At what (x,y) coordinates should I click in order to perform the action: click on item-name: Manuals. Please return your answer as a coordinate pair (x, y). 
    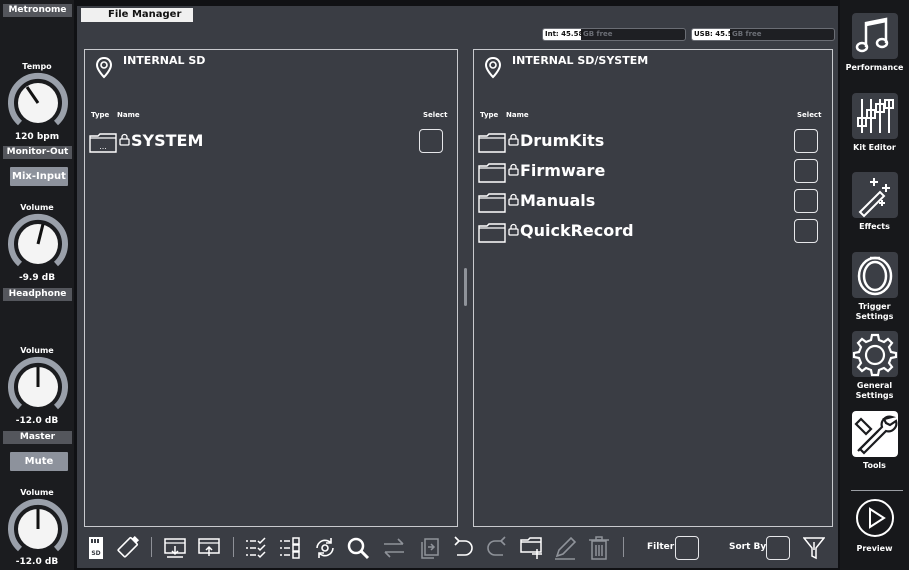
    Looking at the image, I should click on (558, 200).